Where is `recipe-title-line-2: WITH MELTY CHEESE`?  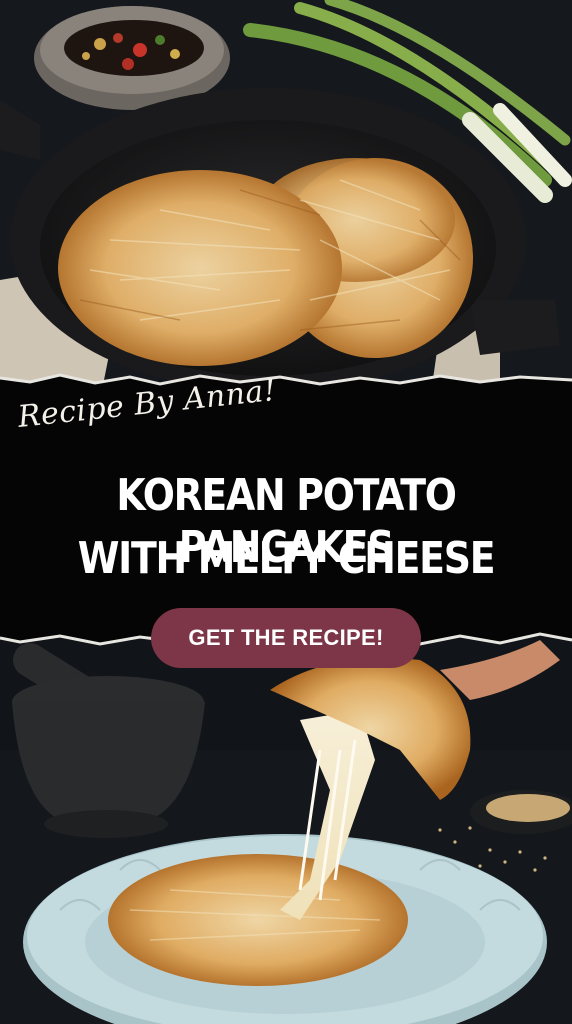
recipe-title-line-2: WITH MELTY CHEESE is located at coordinates (286, 558).